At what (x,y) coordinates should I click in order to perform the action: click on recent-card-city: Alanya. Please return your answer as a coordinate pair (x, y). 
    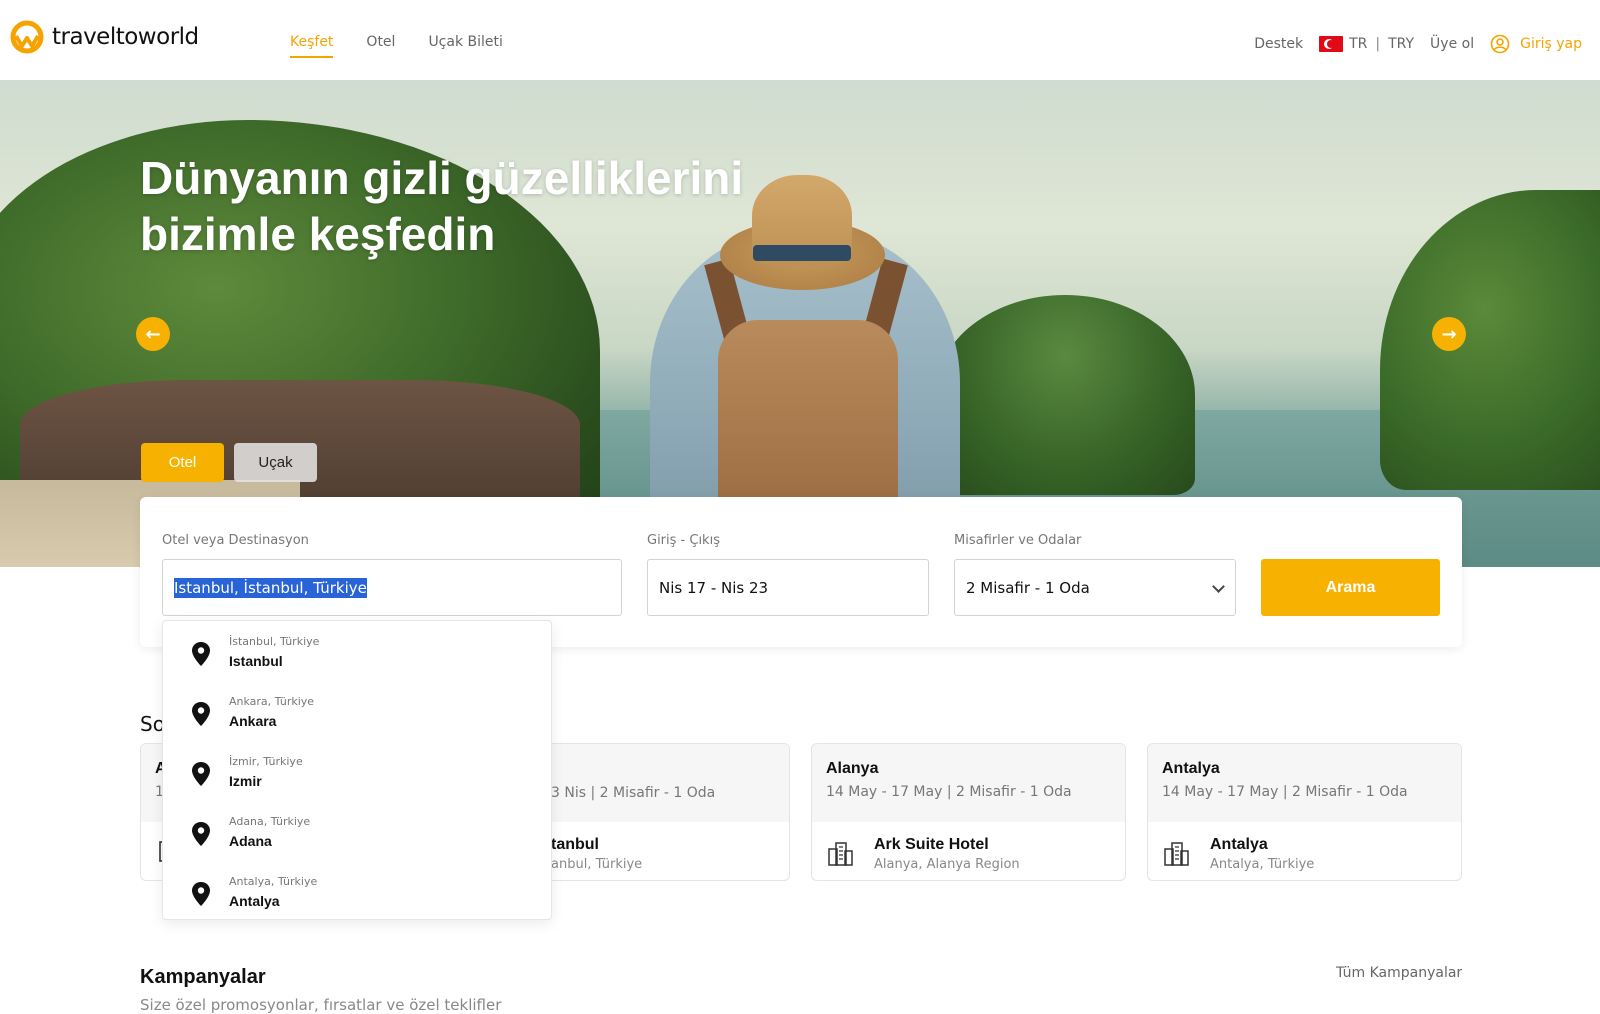
    Looking at the image, I should click on (852, 768).